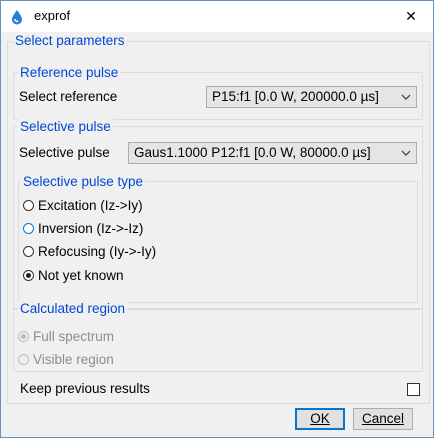 This screenshot has width=434, height=438. I want to click on radio-refocusing: Refocusing (Iy->-Iy), so click(89, 251).